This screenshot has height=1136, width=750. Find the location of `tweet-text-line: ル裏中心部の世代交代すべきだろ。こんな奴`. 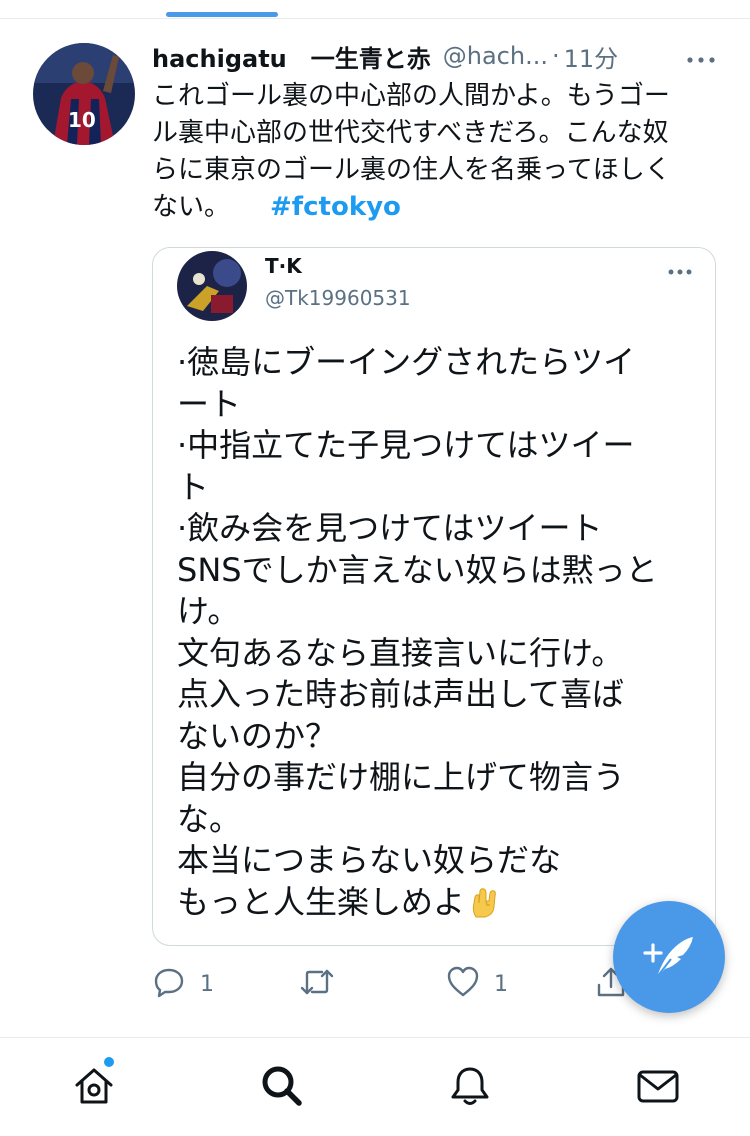

tweet-text-line: ル裏中心部の世代交代すべきだろ。こんな奴 is located at coordinates (410, 133).